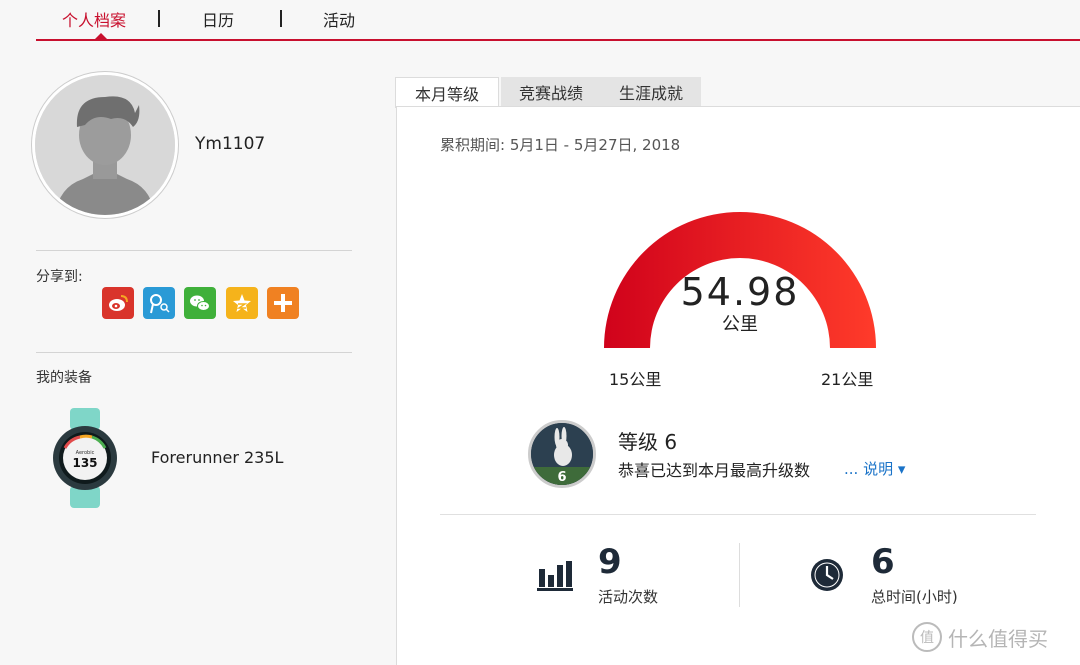 This screenshot has width=1080, height=665. I want to click on activity-count-label: 活动次数, so click(628, 597).